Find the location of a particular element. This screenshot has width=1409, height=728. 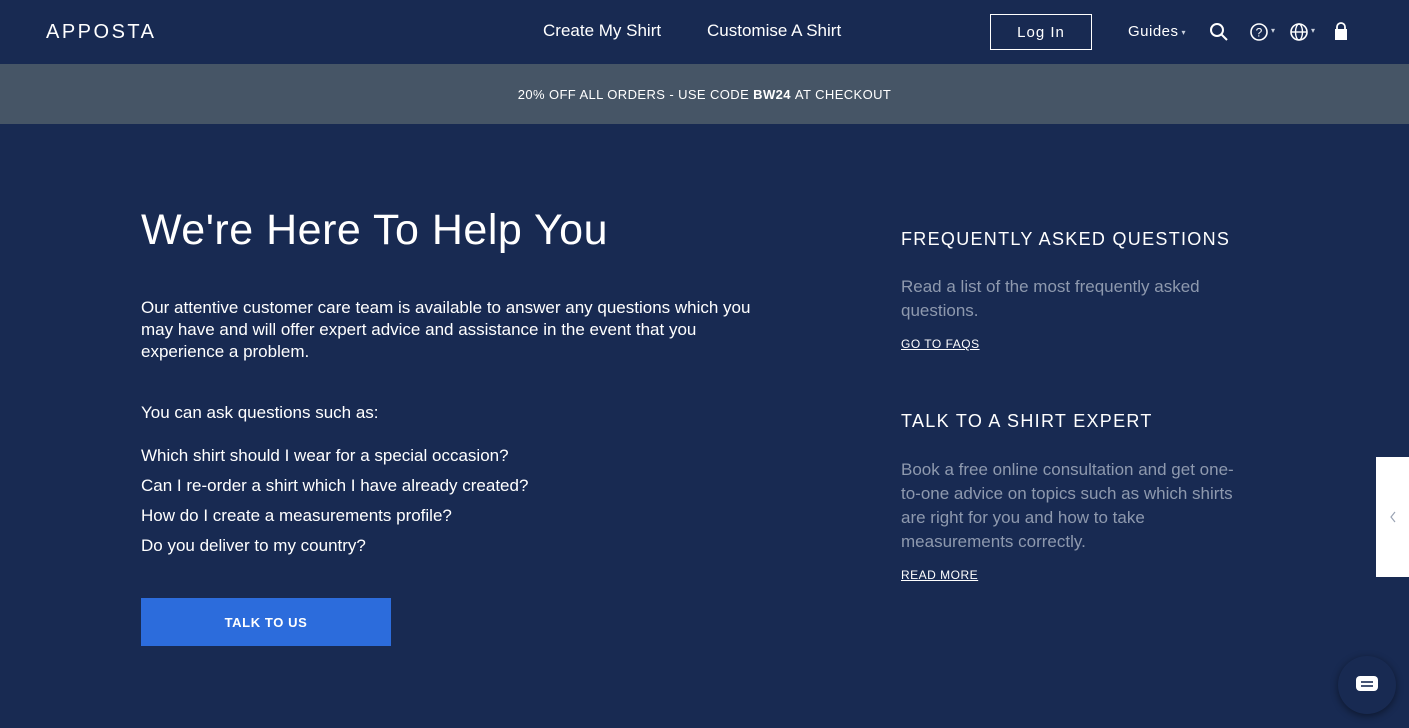

expert-heading: TALK TO A SHIRT EXPERT is located at coordinates (1027, 421).